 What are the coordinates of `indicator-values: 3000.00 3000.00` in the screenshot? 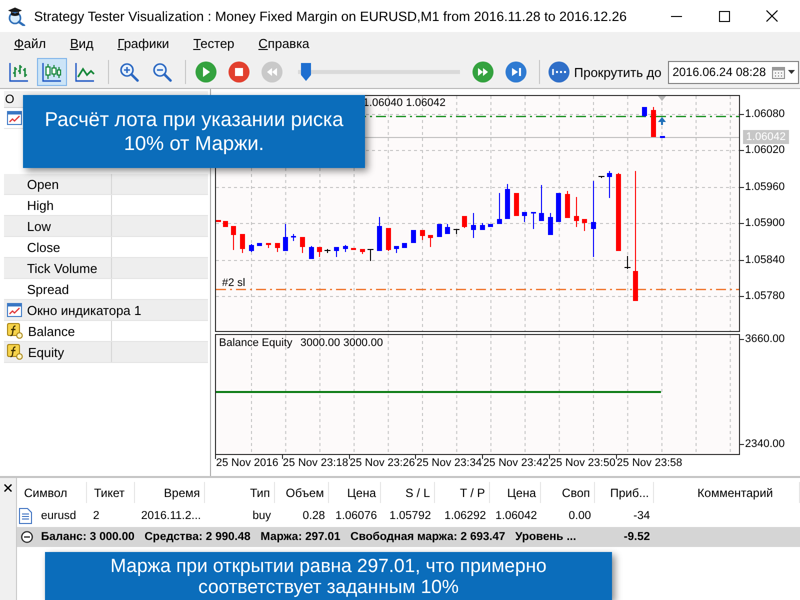 It's located at (341, 343).